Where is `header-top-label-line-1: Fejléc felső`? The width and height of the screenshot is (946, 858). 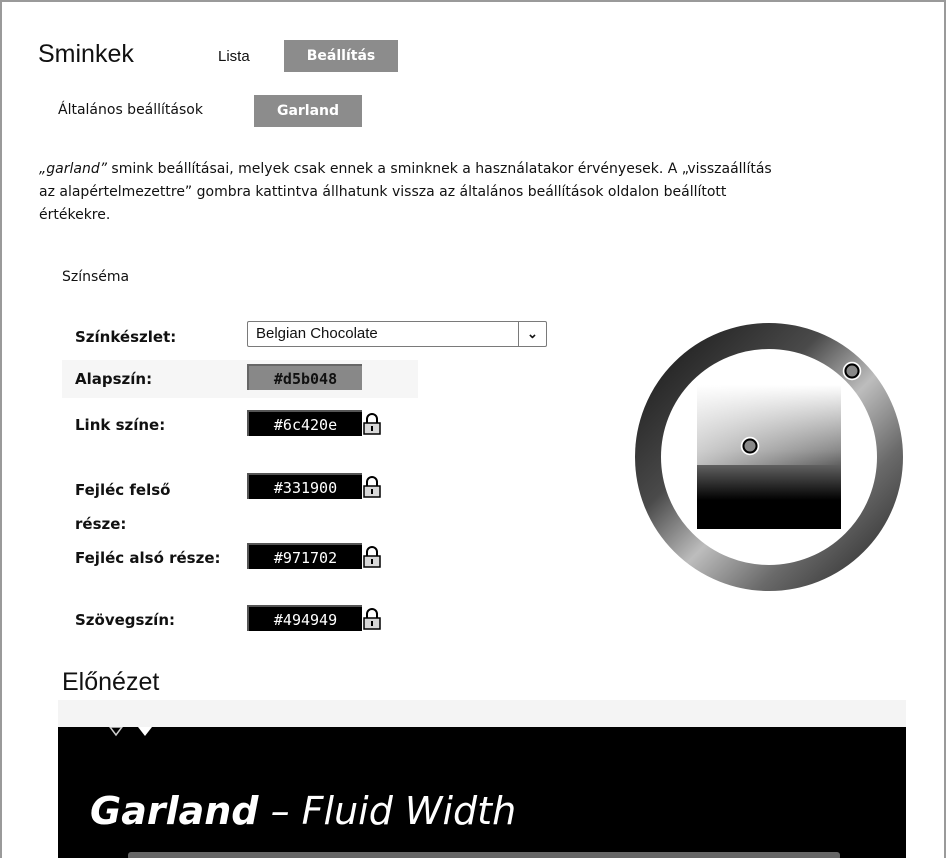 header-top-label-line-1: Fejléc felső is located at coordinates (123, 490).